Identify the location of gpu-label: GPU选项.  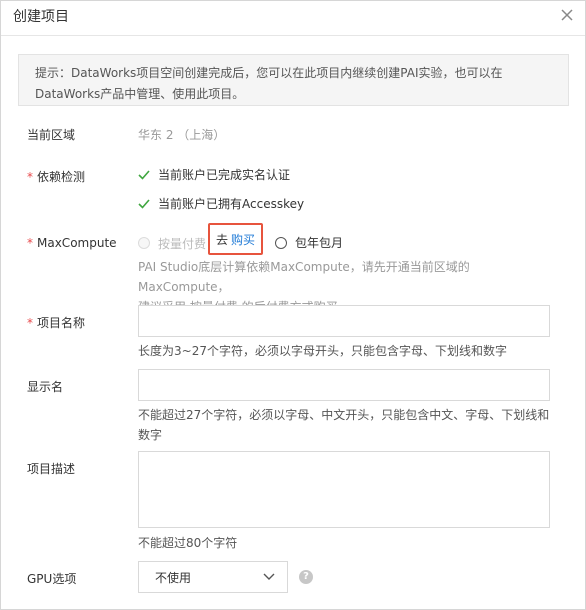
(52, 579).